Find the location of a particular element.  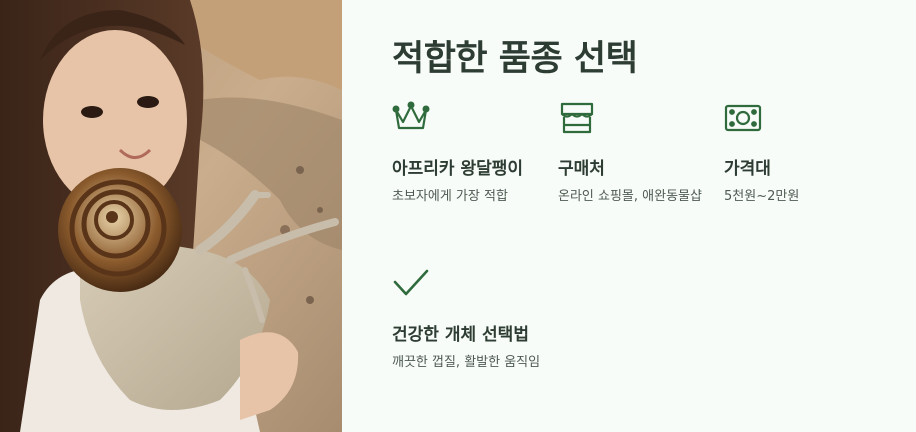

feature-title: 구매처 is located at coordinates (581, 169).